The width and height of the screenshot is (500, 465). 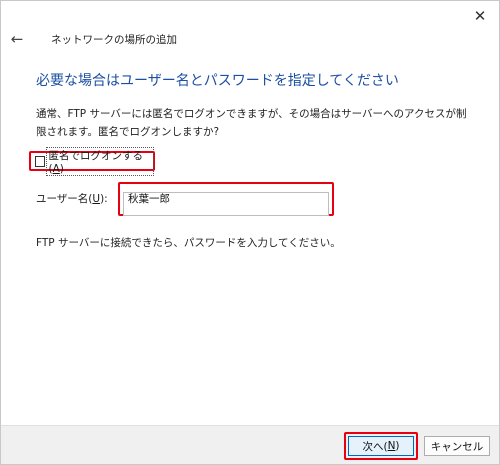 I want to click on checkbox-square, so click(x=40, y=161).